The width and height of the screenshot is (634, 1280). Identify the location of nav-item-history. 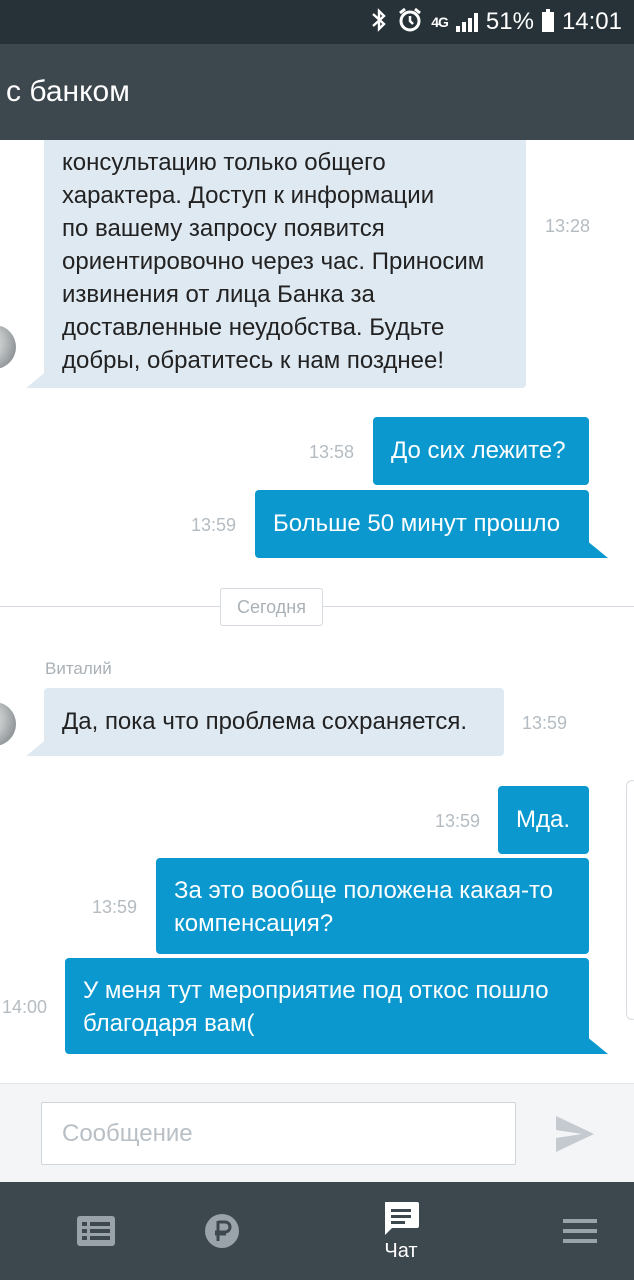
(96, 1231).